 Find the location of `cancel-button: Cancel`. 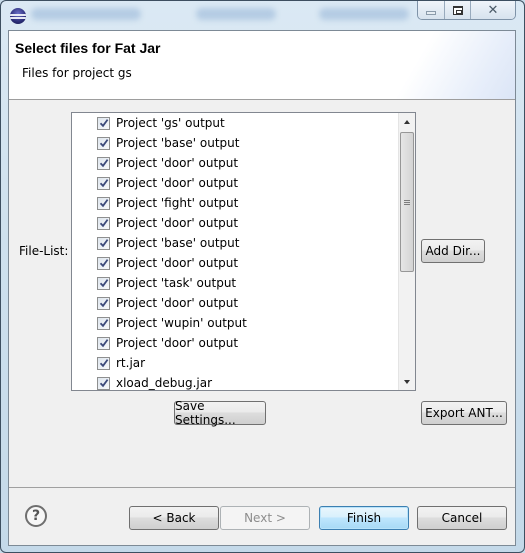

cancel-button: Cancel is located at coordinates (462, 518).